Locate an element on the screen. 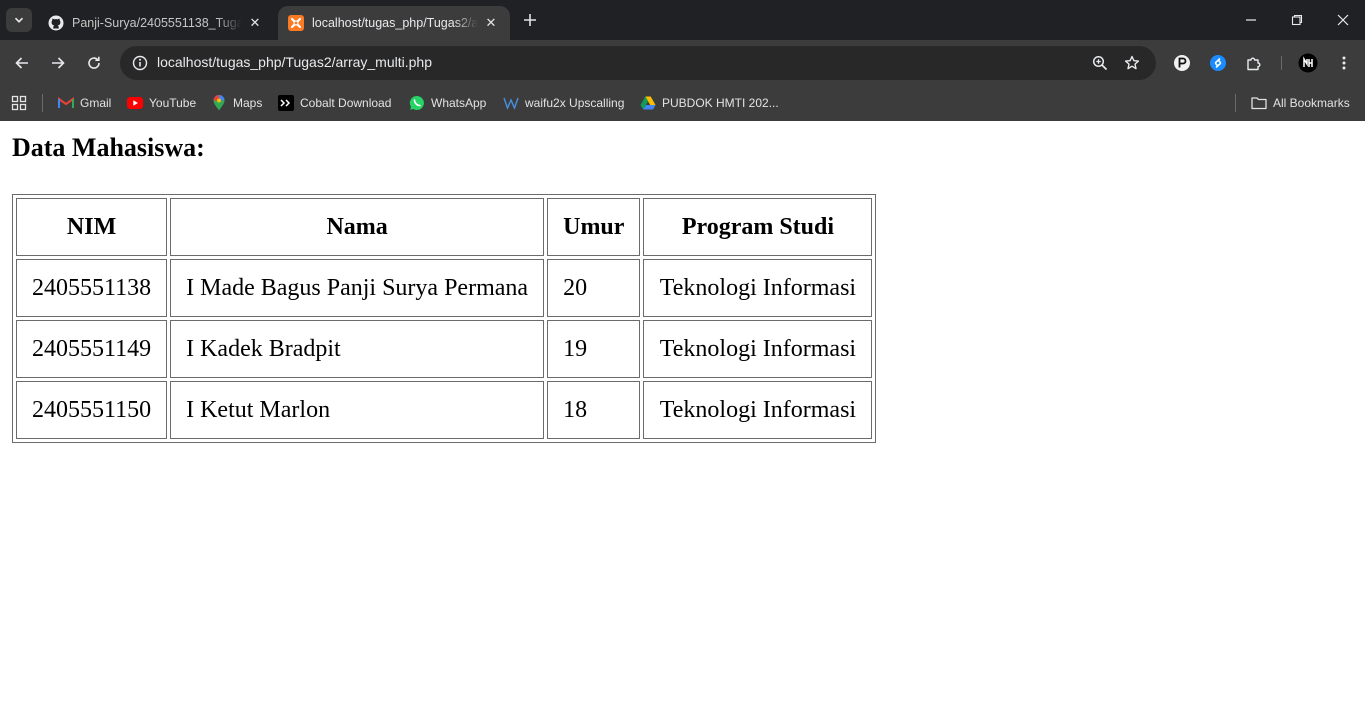  table-header-row: NIM Nama Umur Program Studi is located at coordinates (444, 227).